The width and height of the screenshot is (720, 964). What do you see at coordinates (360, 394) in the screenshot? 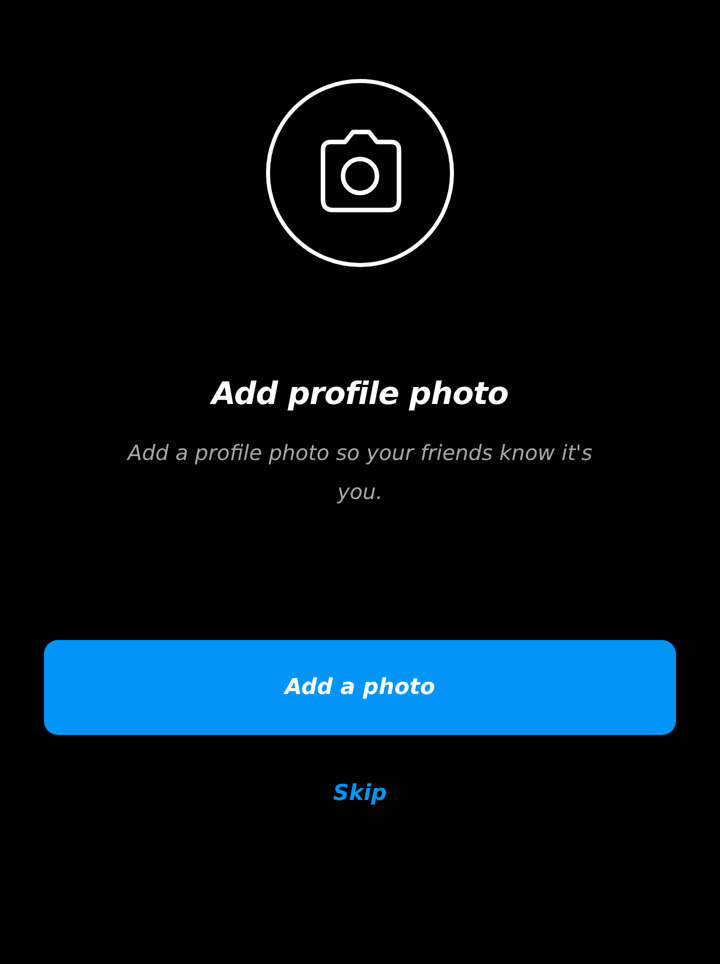
I see `title: Add profile photo` at bounding box center [360, 394].